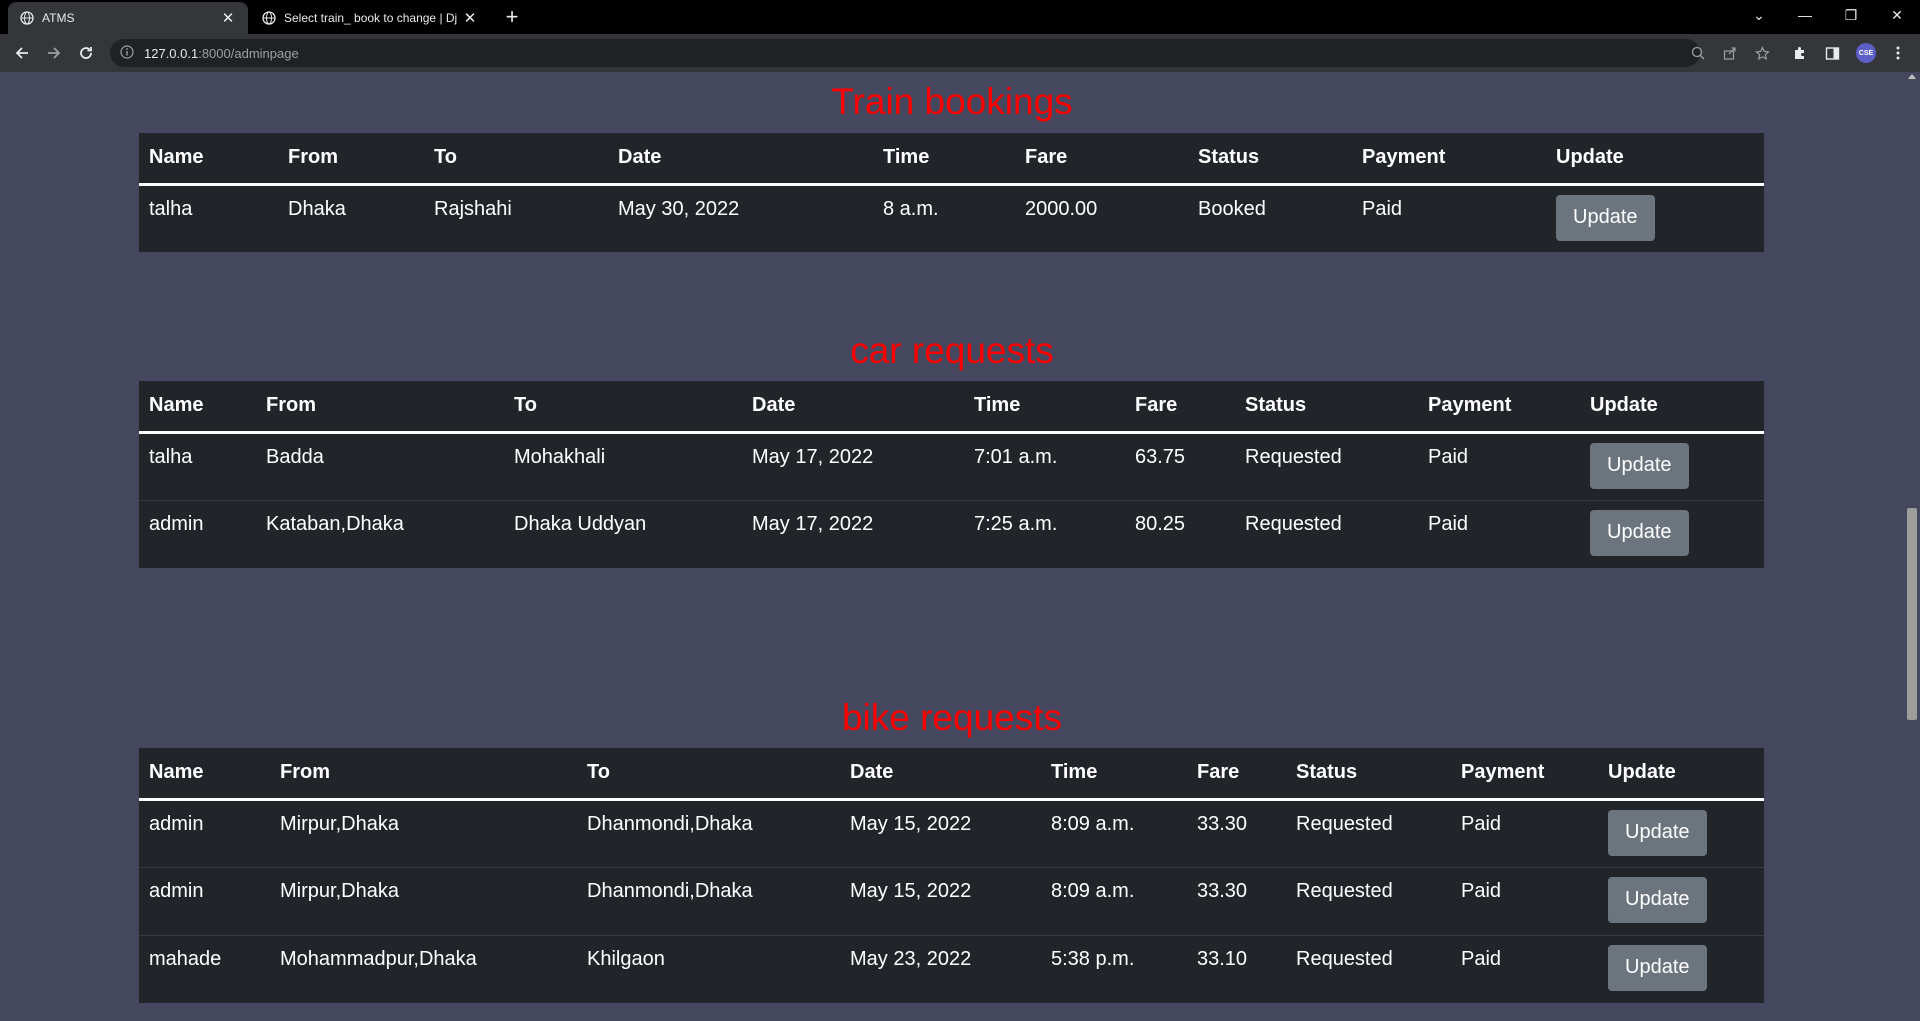 The height and width of the screenshot is (1021, 1920). What do you see at coordinates (1222, 958) in the screenshot?
I see `cell-fare: 33.10` at bounding box center [1222, 958].